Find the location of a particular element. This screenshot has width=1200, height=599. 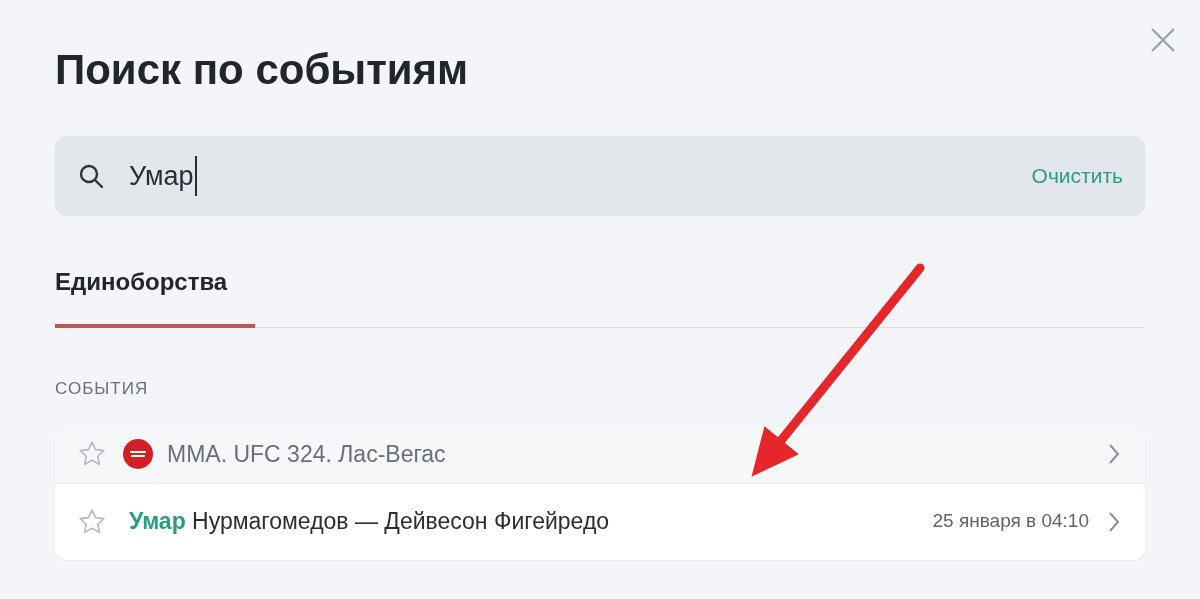

logo-icon is located at coordinates (138, 454).